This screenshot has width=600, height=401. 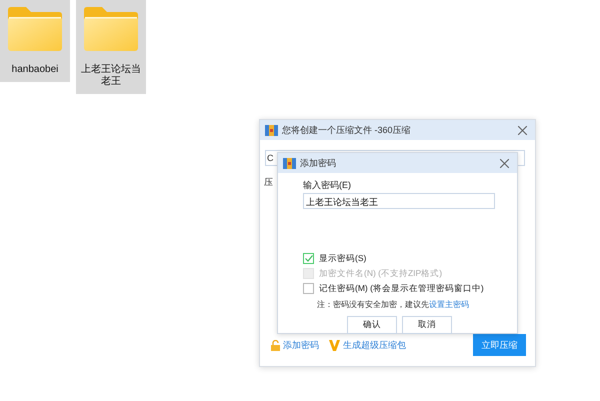 What do you see at coordinates (342, 258) in the screenshot?
I see `checkbox-label: 显示密码(S)` at bounding box center [342, 258].